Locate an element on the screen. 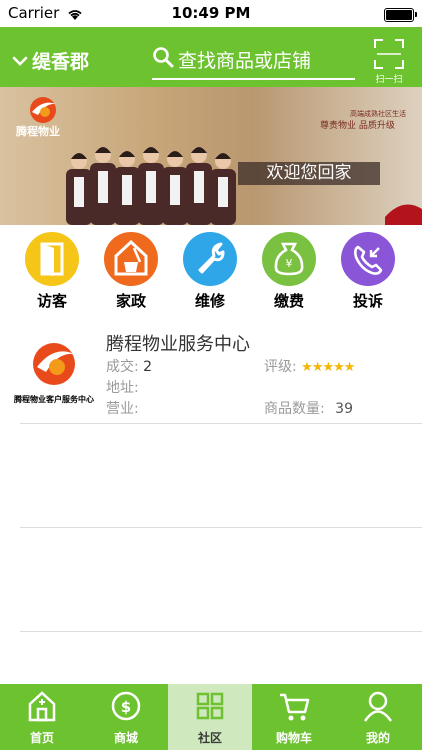 This screenshot has width=422, height=750. coin-icon: $ is located at coordinates (126, 706).